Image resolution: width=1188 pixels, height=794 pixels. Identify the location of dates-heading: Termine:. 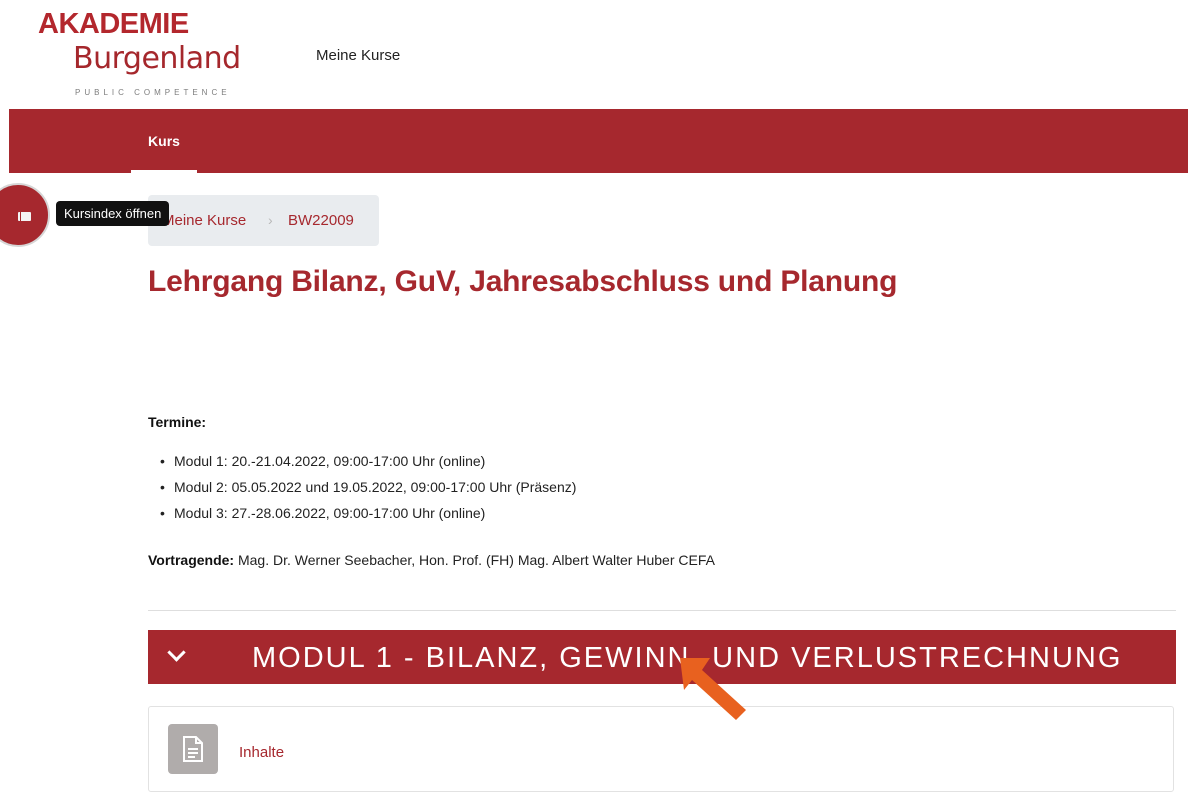
(177, 422).